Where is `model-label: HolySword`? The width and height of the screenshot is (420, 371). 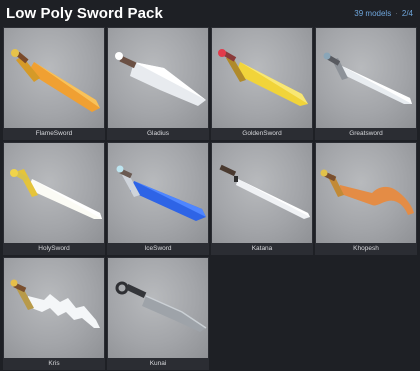 model-label: HolySword is located at coordinates (54, 248).